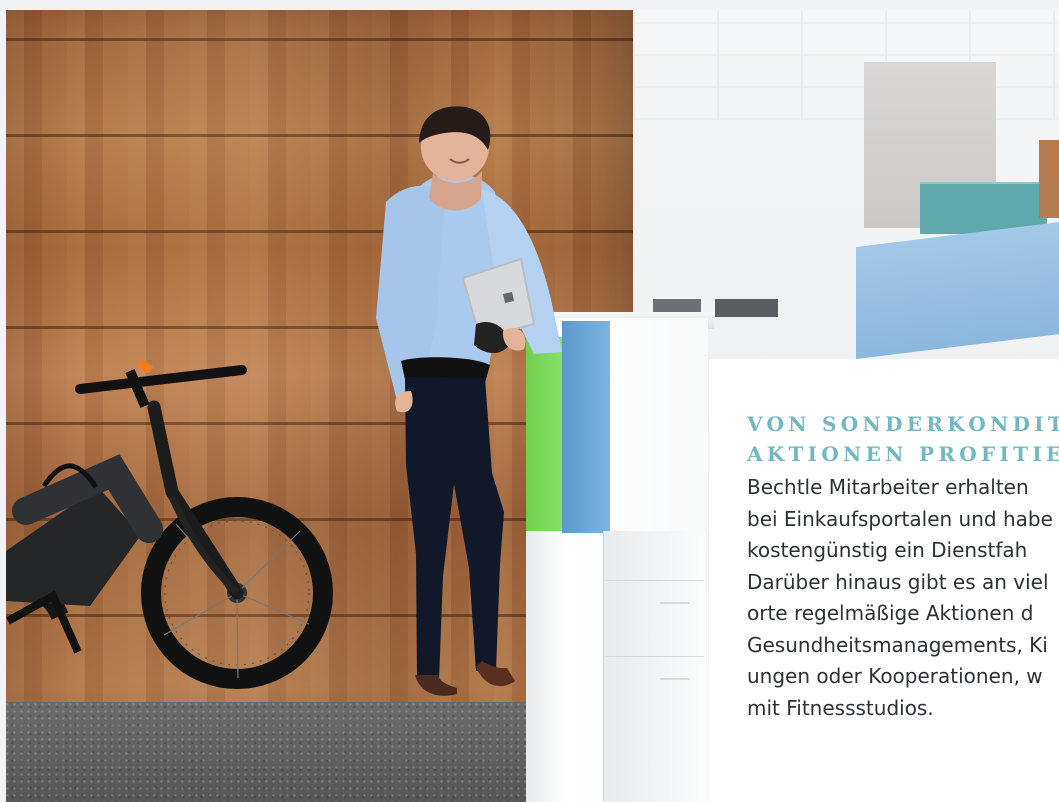  I want to click on body-line-6: Gesundheitsmanagements, Ki, so click(897, 644).